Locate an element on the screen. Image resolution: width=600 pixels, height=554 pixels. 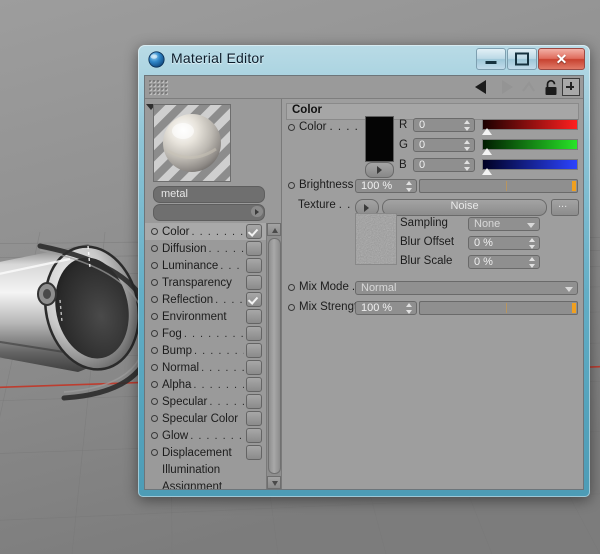
blur-scale-spinner is located at coordinates (532, 262).